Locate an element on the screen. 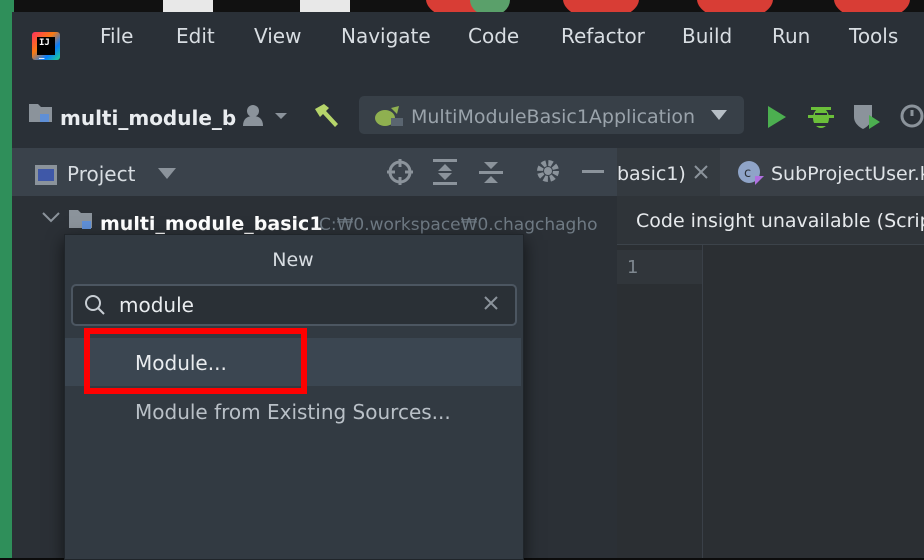 The width and height of the screenshot is (924, 560). collapse-all-icon is located at coordinates (491, 172).